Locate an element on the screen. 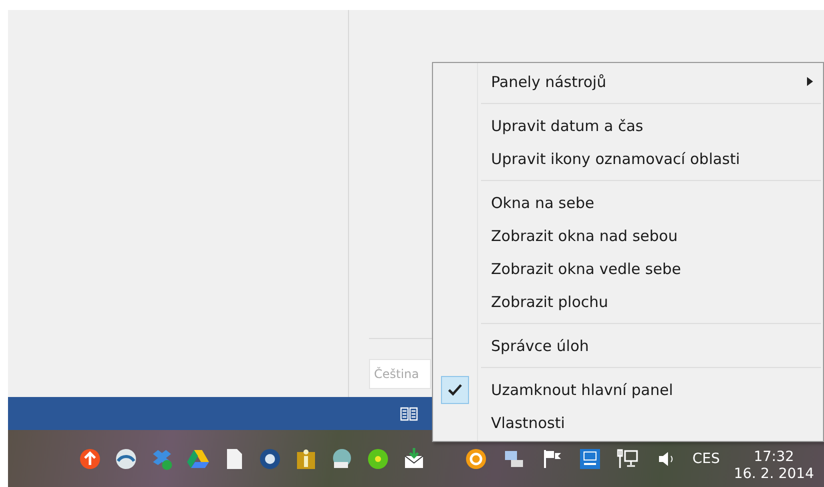  menu-item: Panely nástrojů is located at coordinates (628, 81).